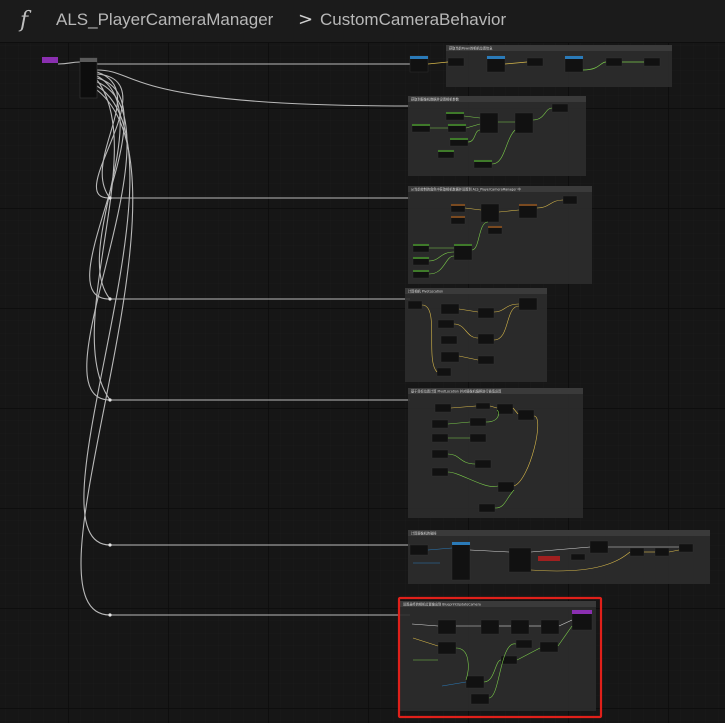 Image resolution: width=725 pixels, height=723 pixels. I want to click on breadcrumb-blueprint: ALS_PlayerCameraManager, so click(164, 20).